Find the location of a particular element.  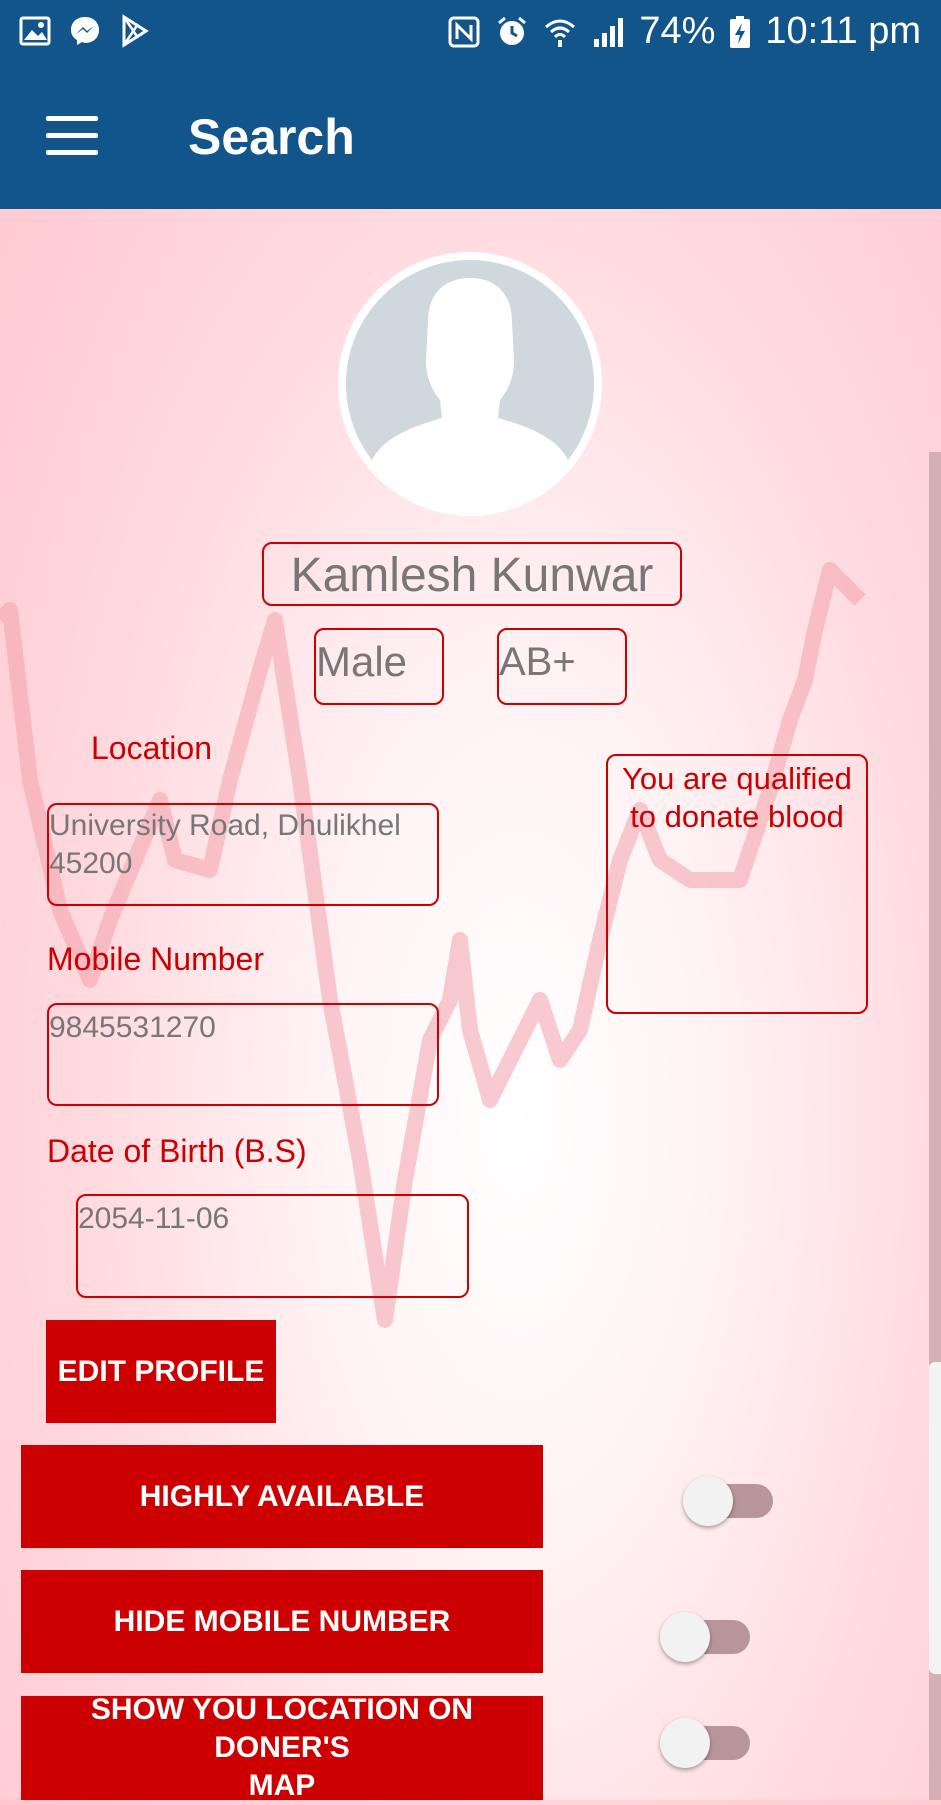

signal-icon is located at coordinates (609, 32).